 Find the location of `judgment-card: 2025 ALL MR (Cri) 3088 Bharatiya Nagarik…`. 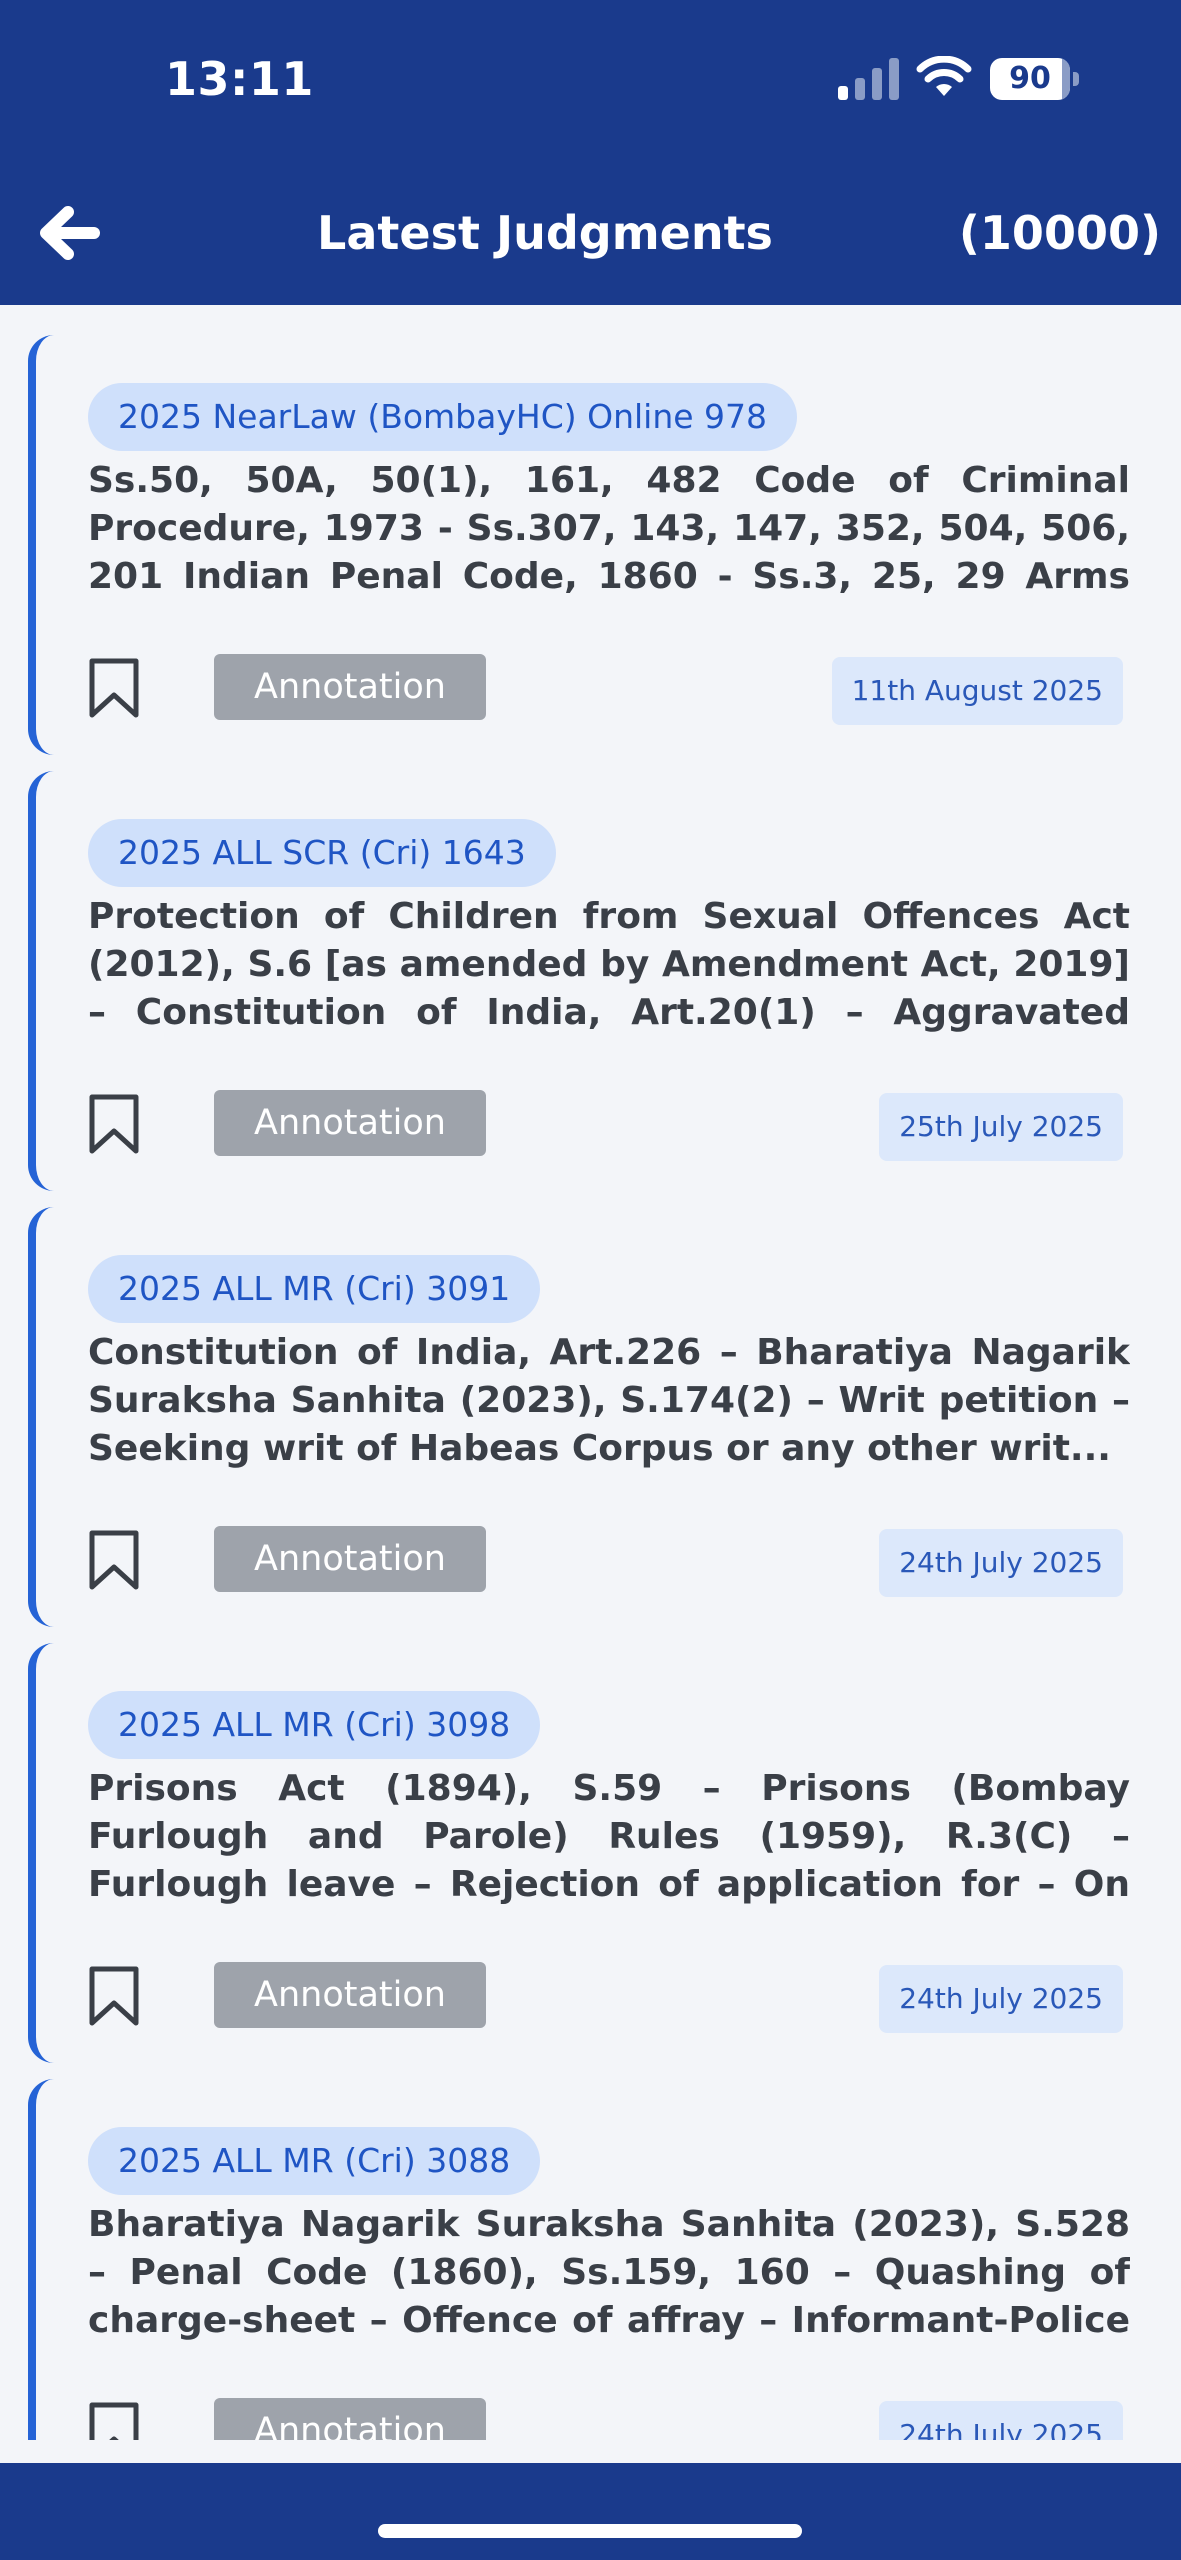

judgment-card: 2025 ALL MR (Cri) 3088 Bharatiya Nagarik… is located at coordinates (604, 2259).